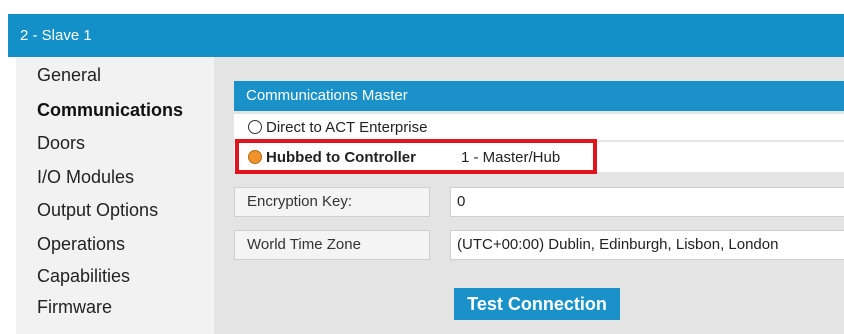 The width and height of the screenshot is (844, 334). What do you see at coordinates (81, 244) in the screenshot?
I see `sidebar-item-operations: Operations` at bounding box center [81, 244].